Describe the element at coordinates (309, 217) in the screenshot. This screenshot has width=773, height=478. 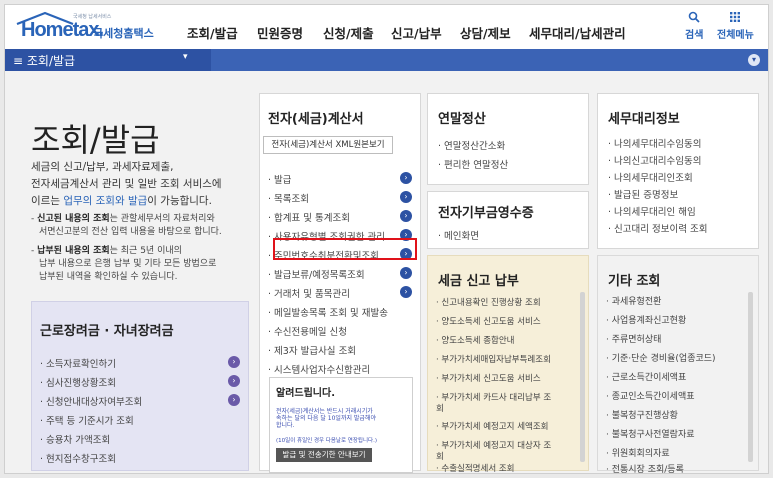
I see `einvoice-summary: · 합계표 및 통계조회` at that location.